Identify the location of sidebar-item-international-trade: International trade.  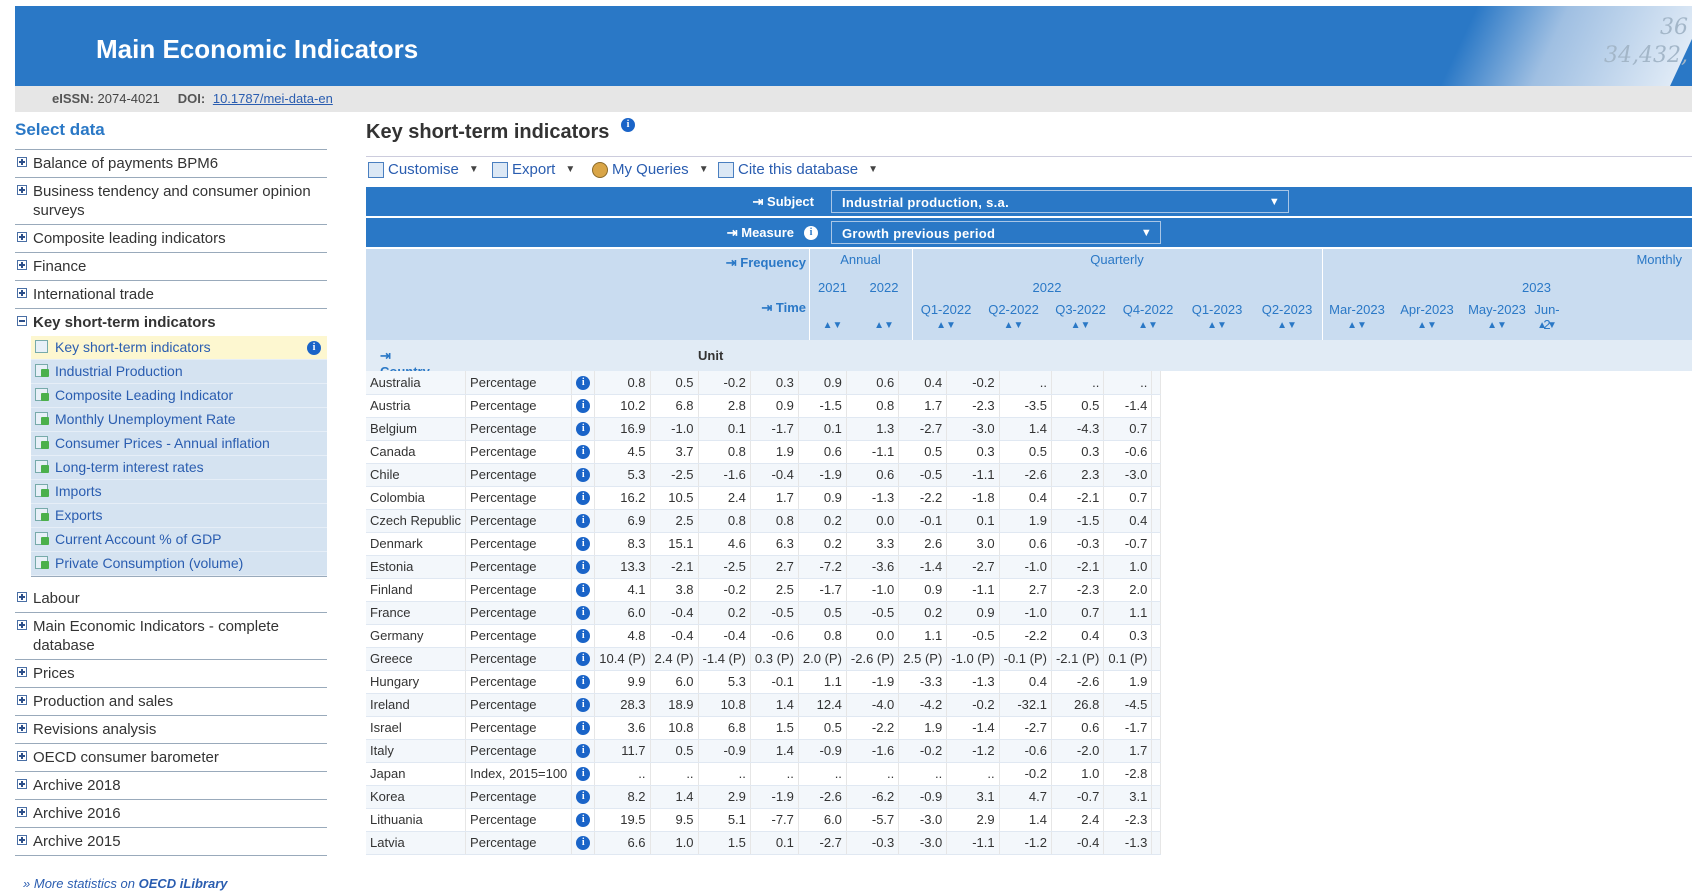
(171, 295).